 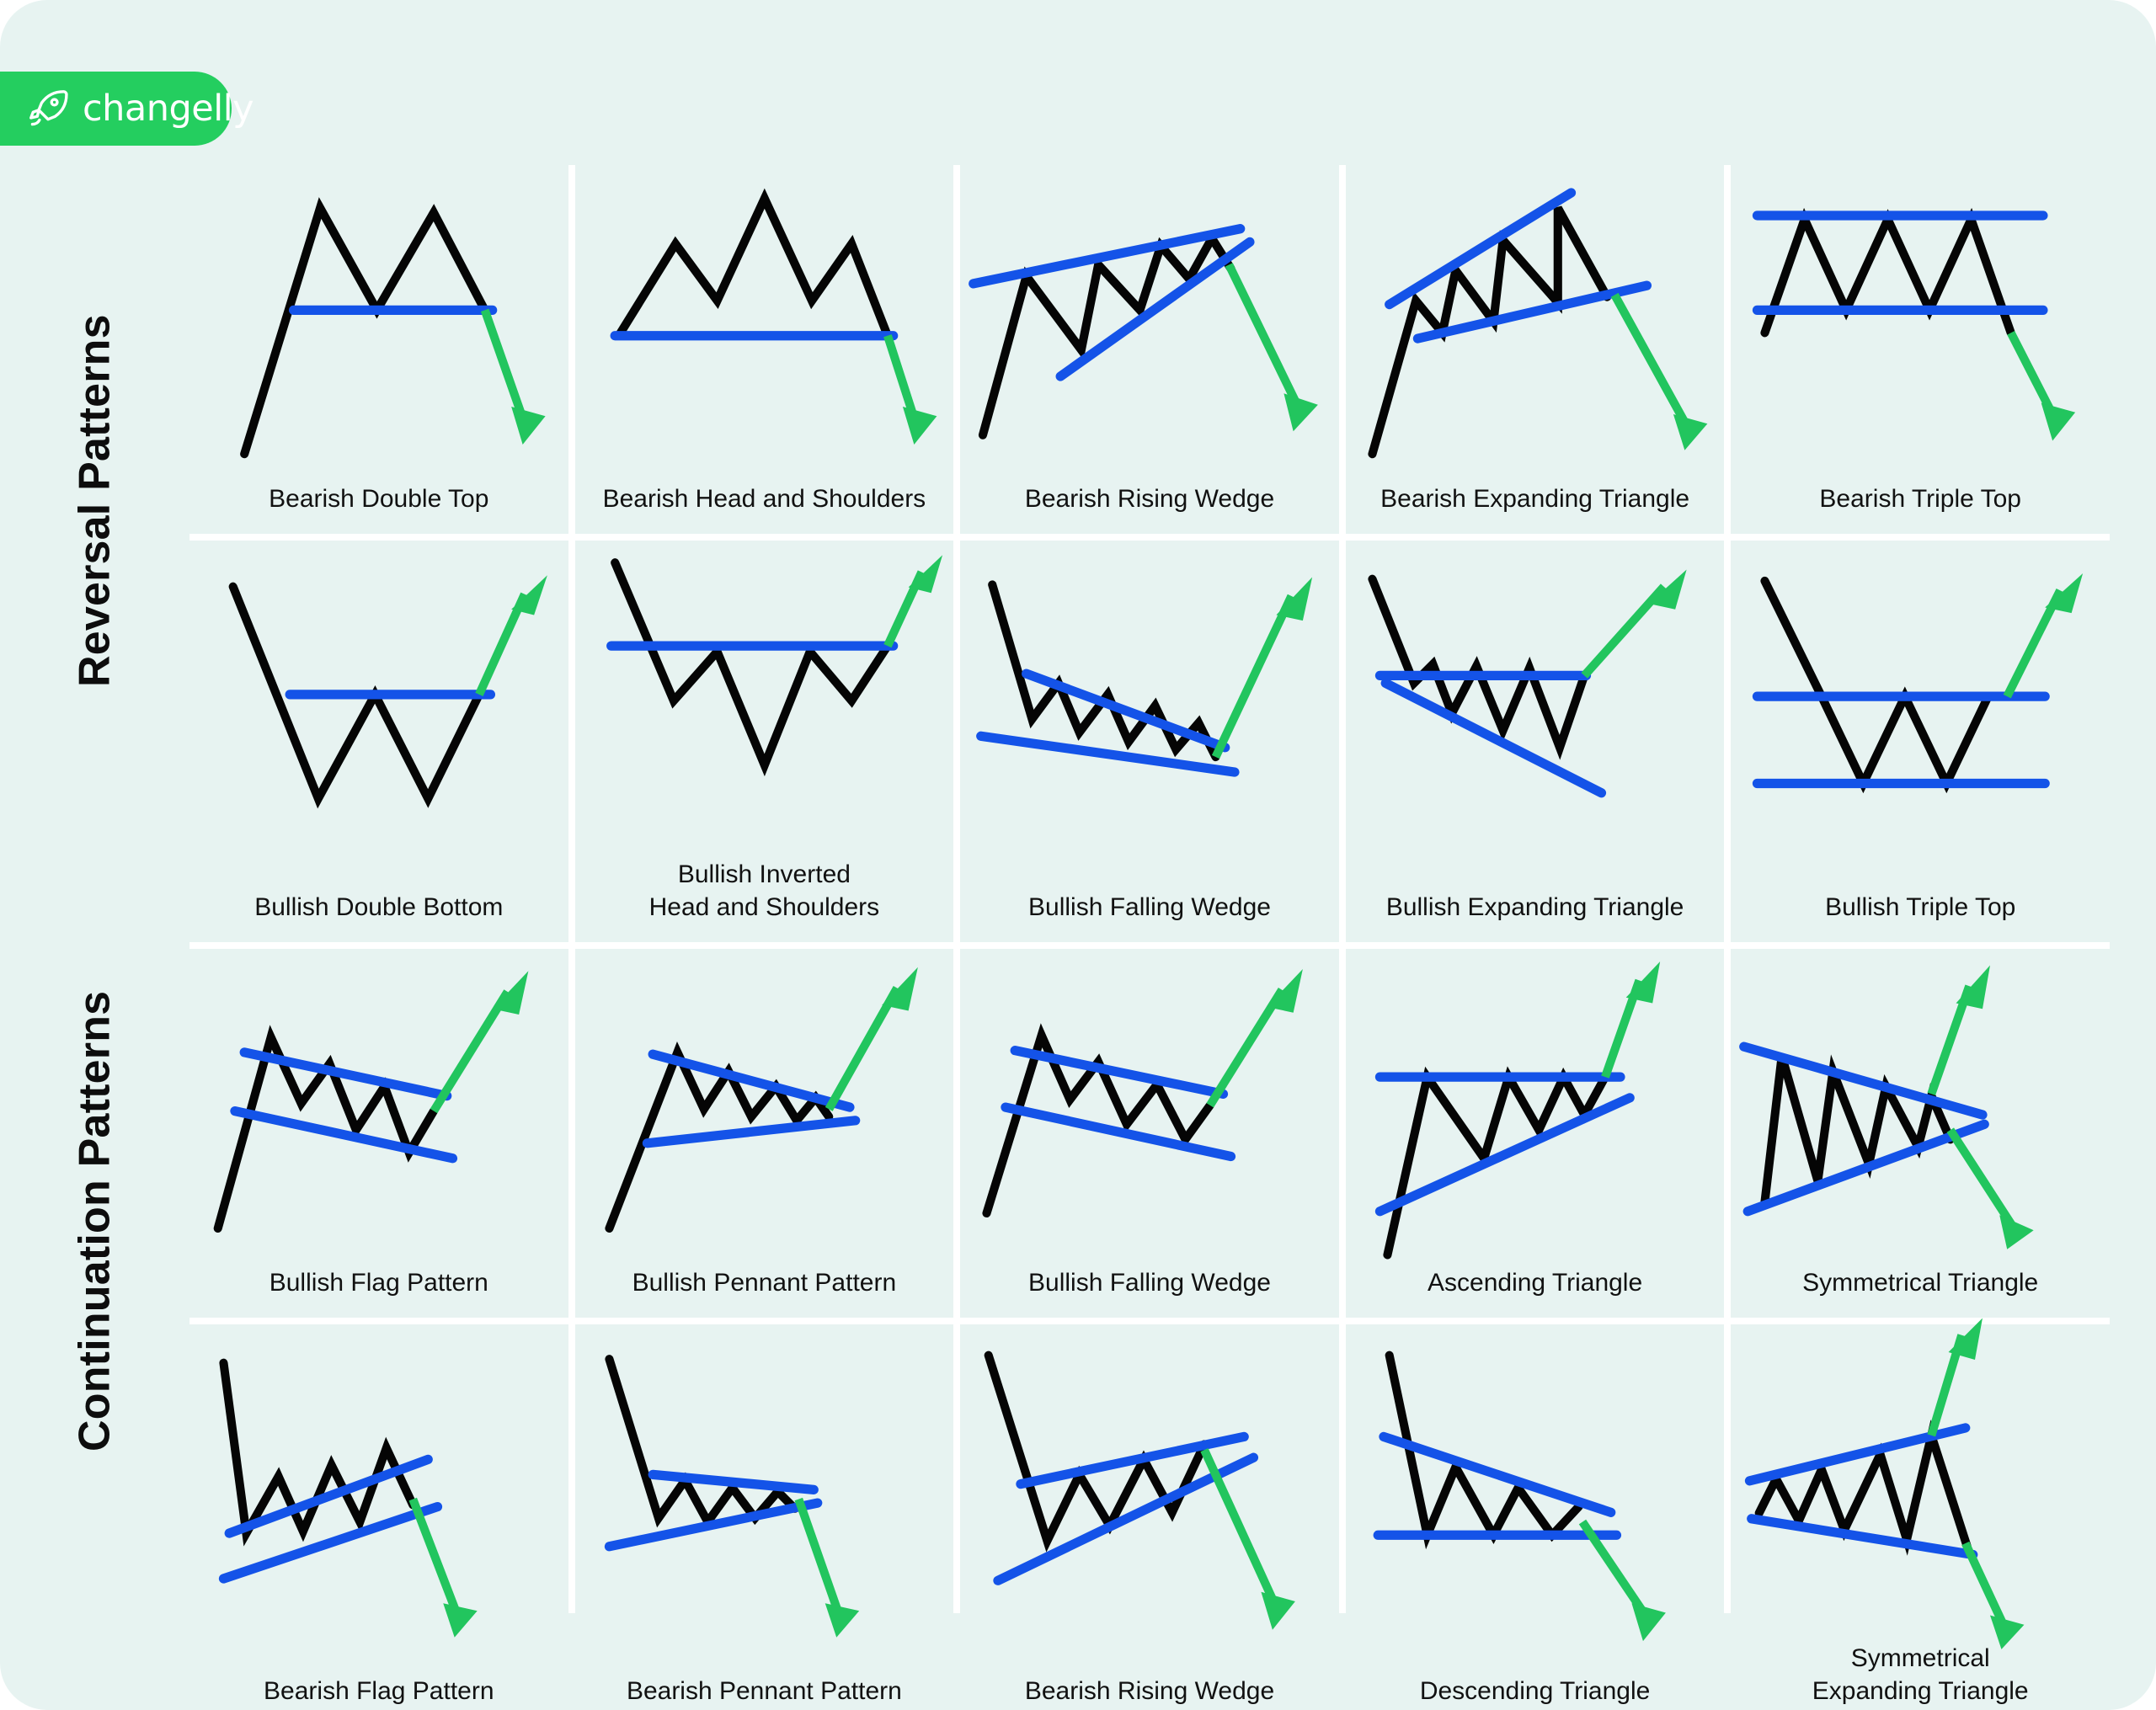 I want to click on bearish-double-top-diagram, so click(x=378, y=326).